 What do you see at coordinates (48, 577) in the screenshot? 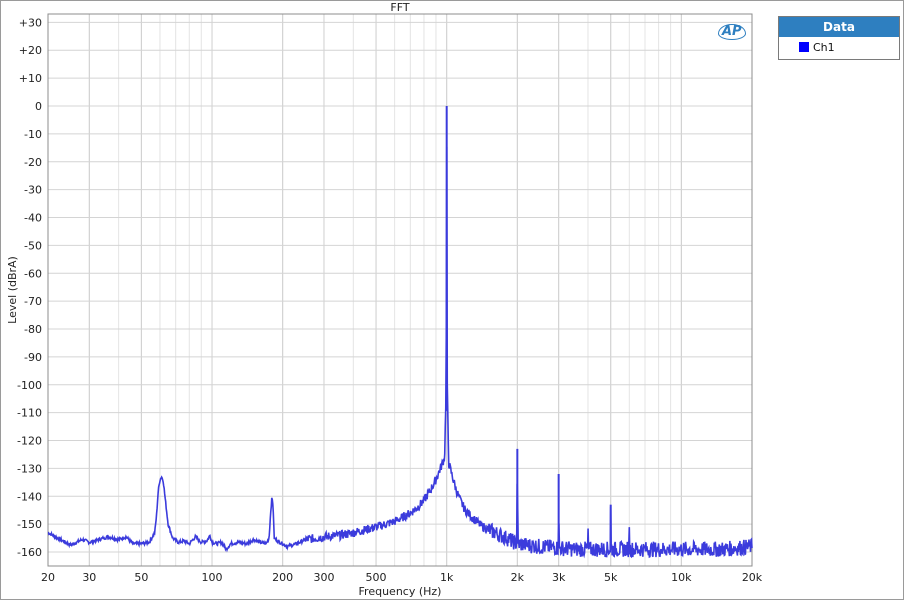
I see `x-tick-label: 20` at bounding box center [48, 577].